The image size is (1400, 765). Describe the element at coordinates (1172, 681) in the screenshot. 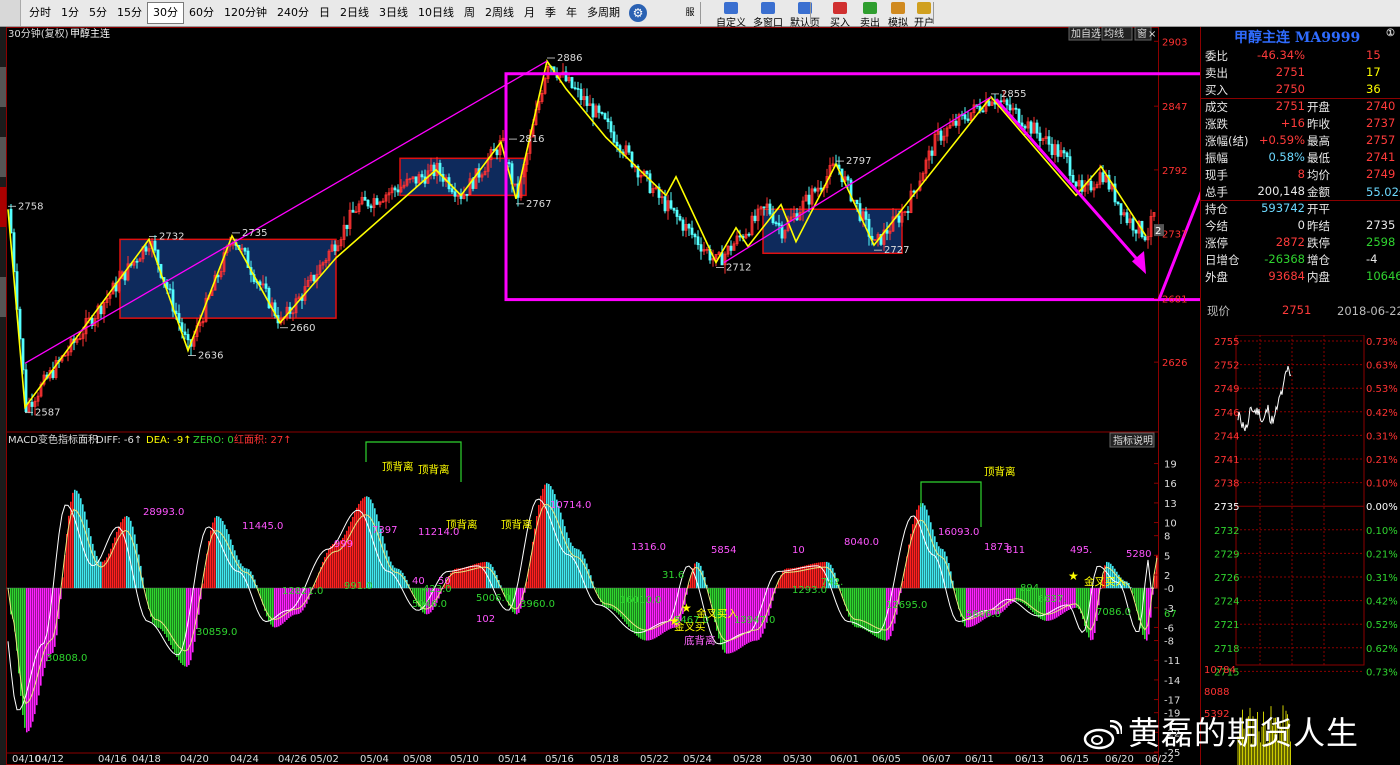

I see `macd-tick-label: -14` at that location.